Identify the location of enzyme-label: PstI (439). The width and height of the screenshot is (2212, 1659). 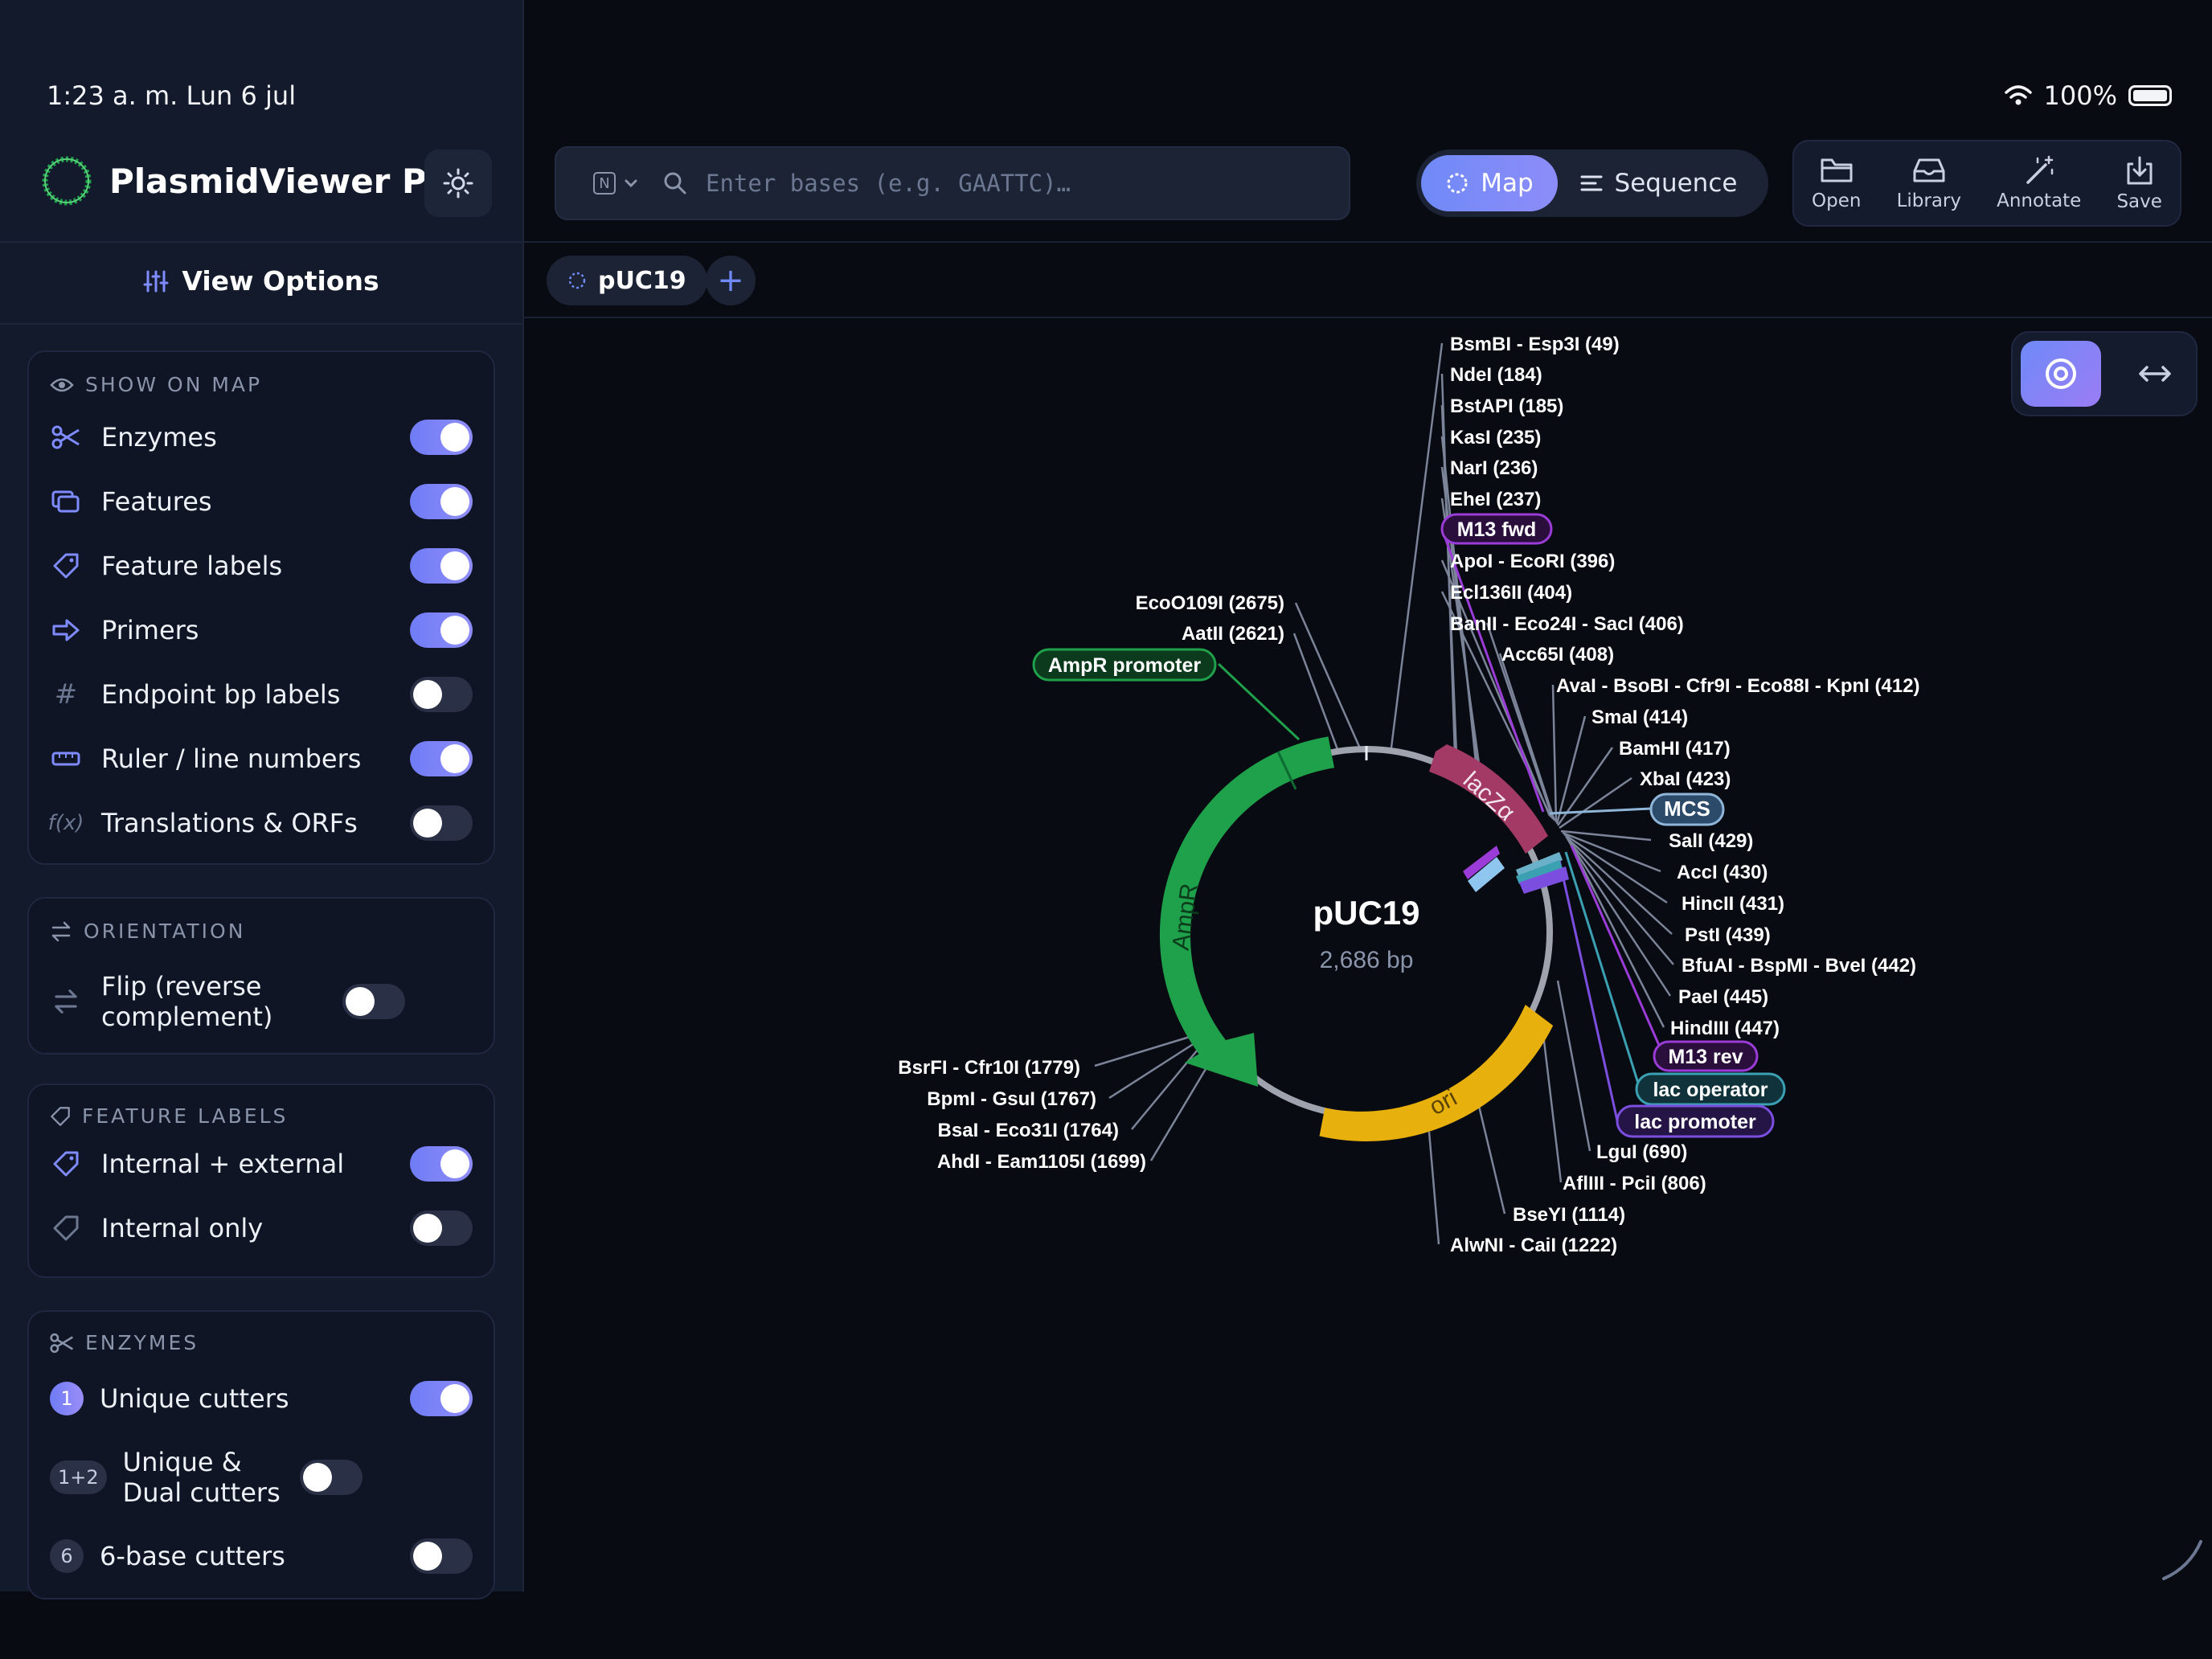
(1728, 935).